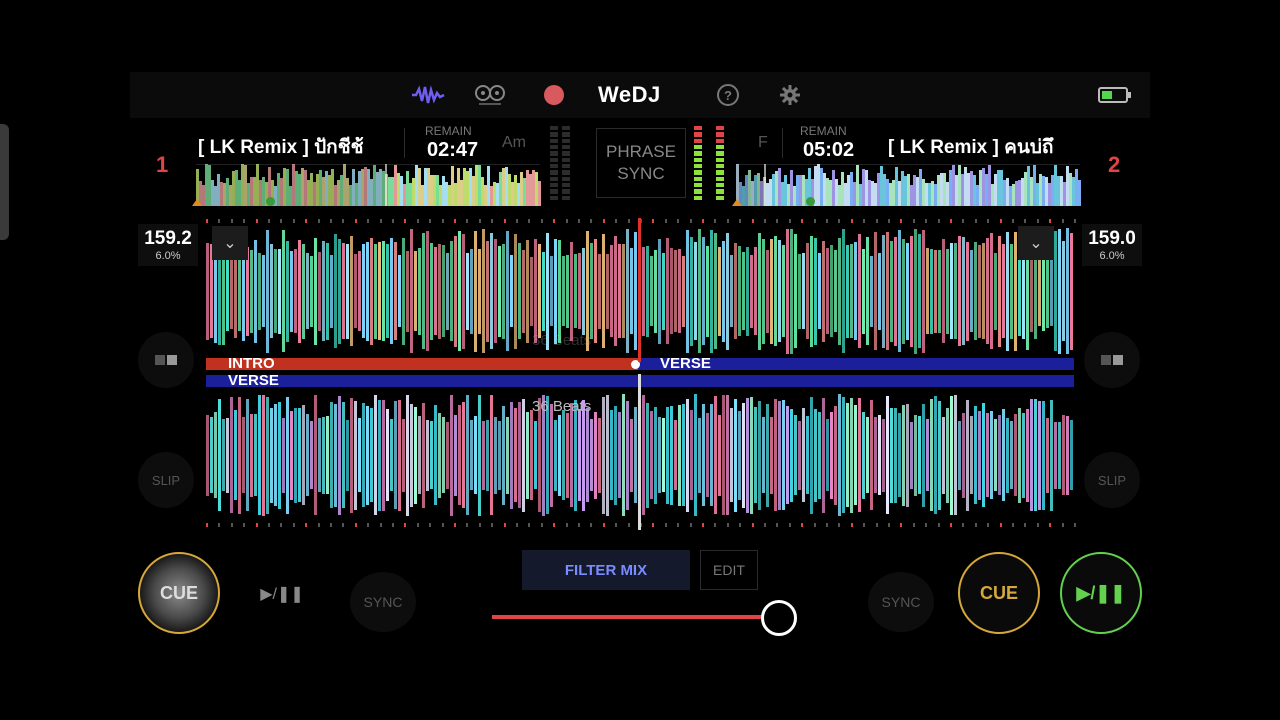  Describe the element at coordinates (166, 360) in the screenshot. I see `deck1-loop-mode-button` at that location.